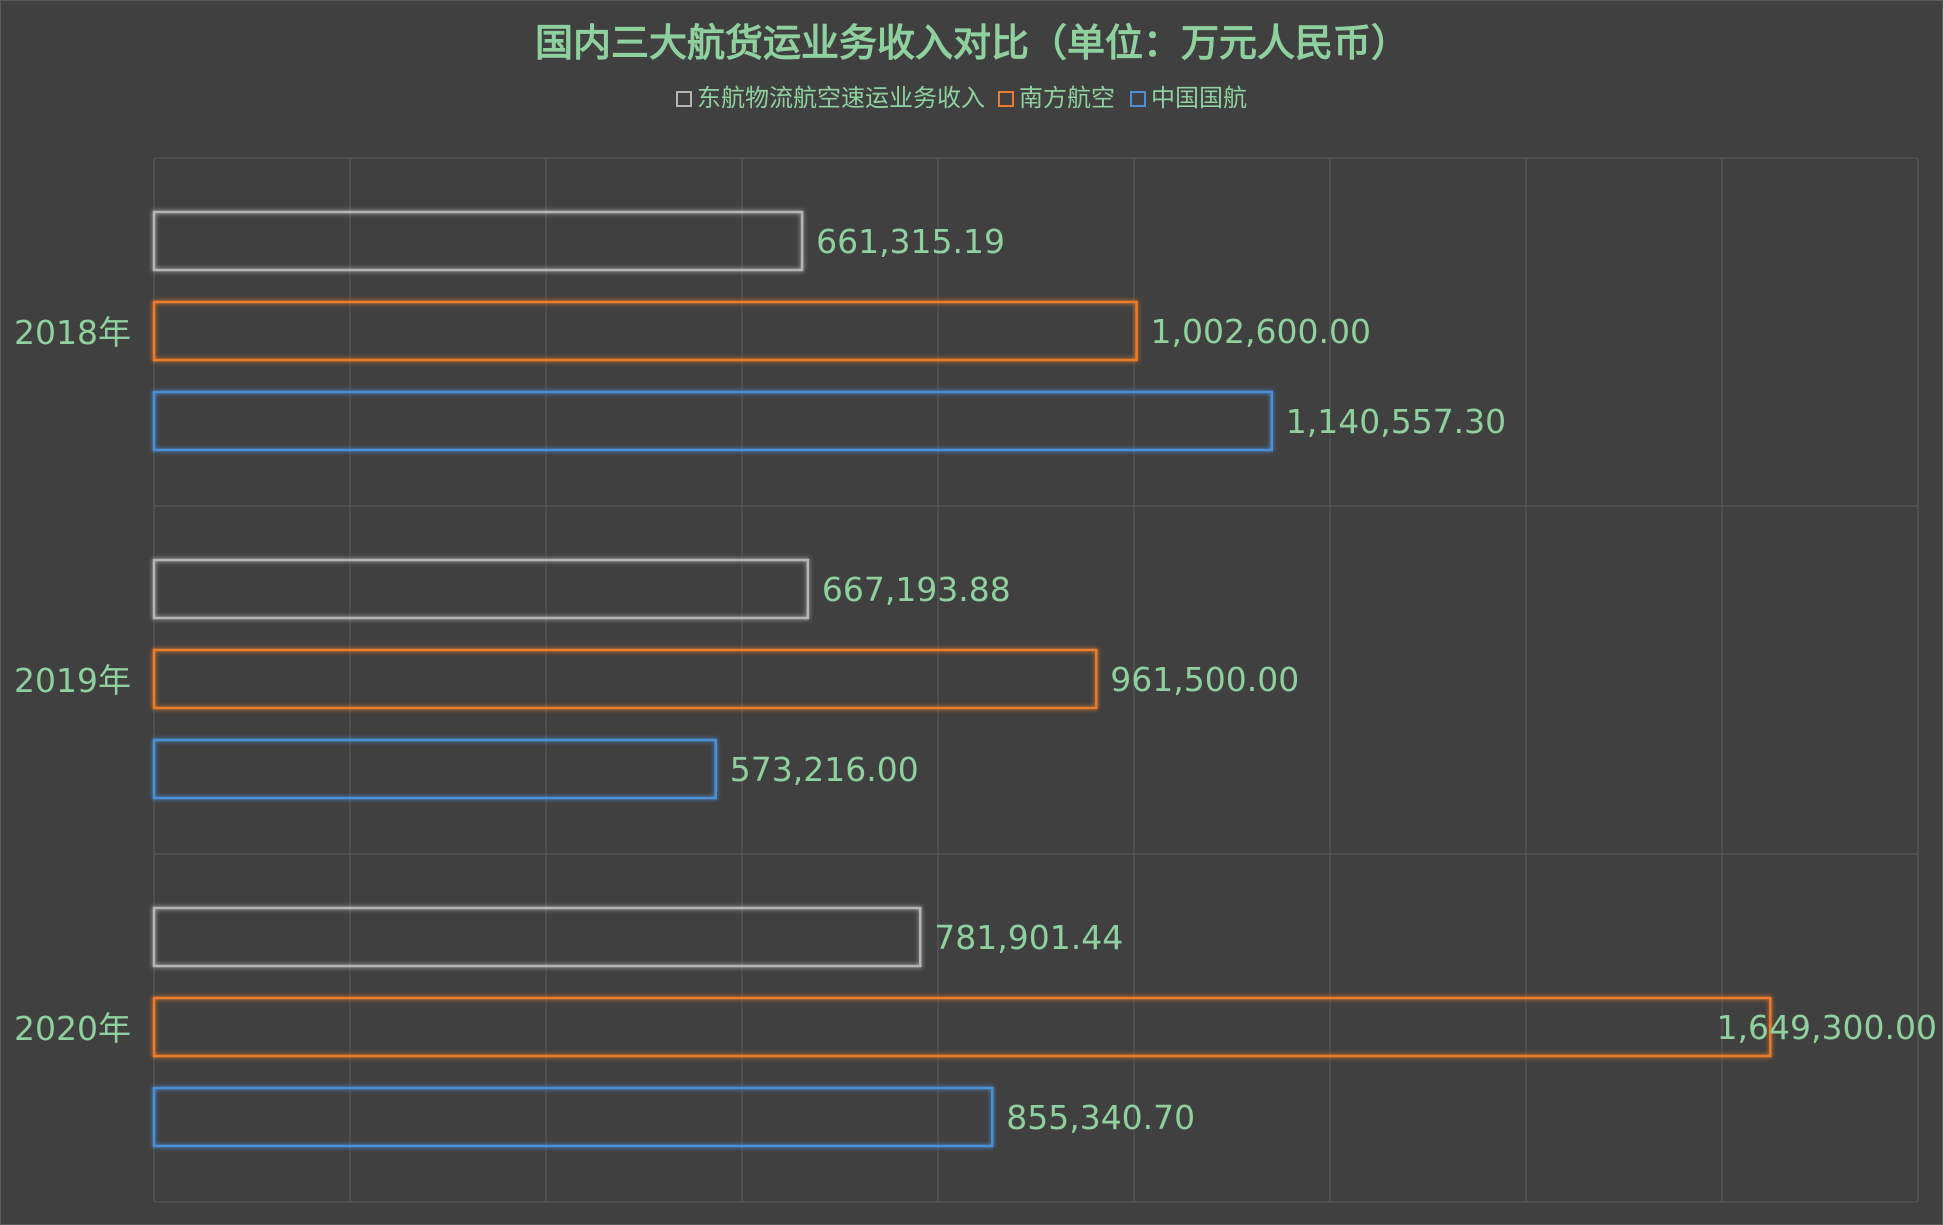 The height and width of the screenshot is (1225, 1943). What do you see at coordinates (1199, 98) in the screenshot?
I see `legend-item-label: 中国国航` at bounding box center [1199, 98].